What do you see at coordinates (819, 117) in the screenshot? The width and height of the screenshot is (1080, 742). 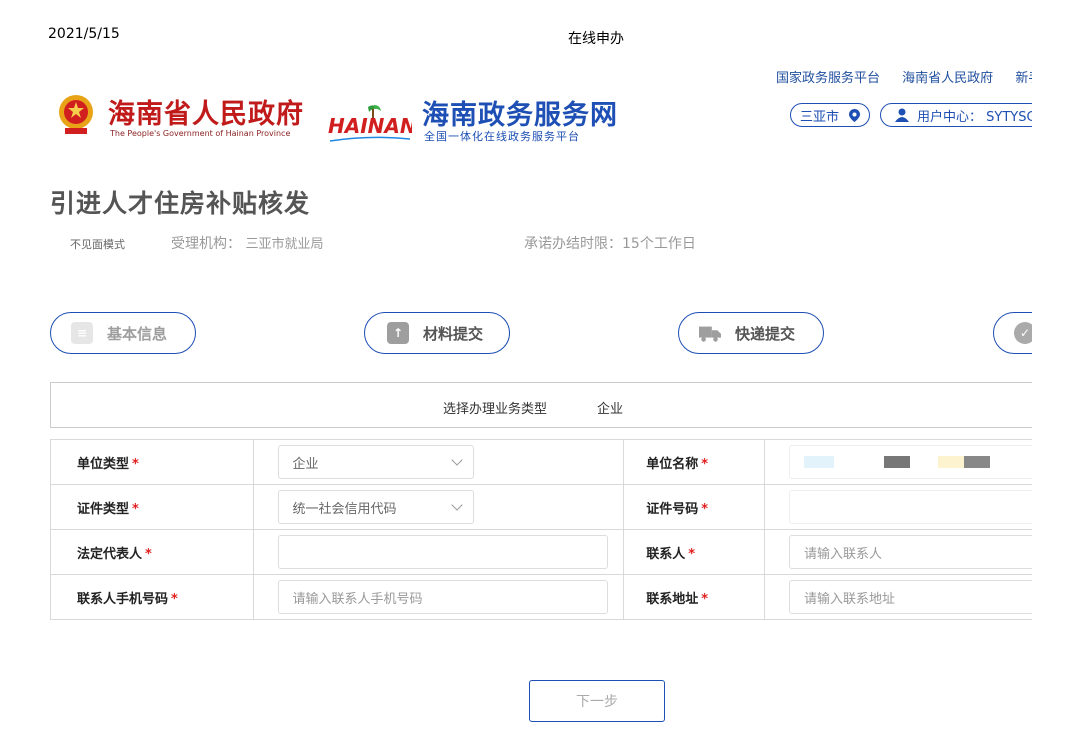 I see `city-label: 三亚市` at bounding box center [819, 117].